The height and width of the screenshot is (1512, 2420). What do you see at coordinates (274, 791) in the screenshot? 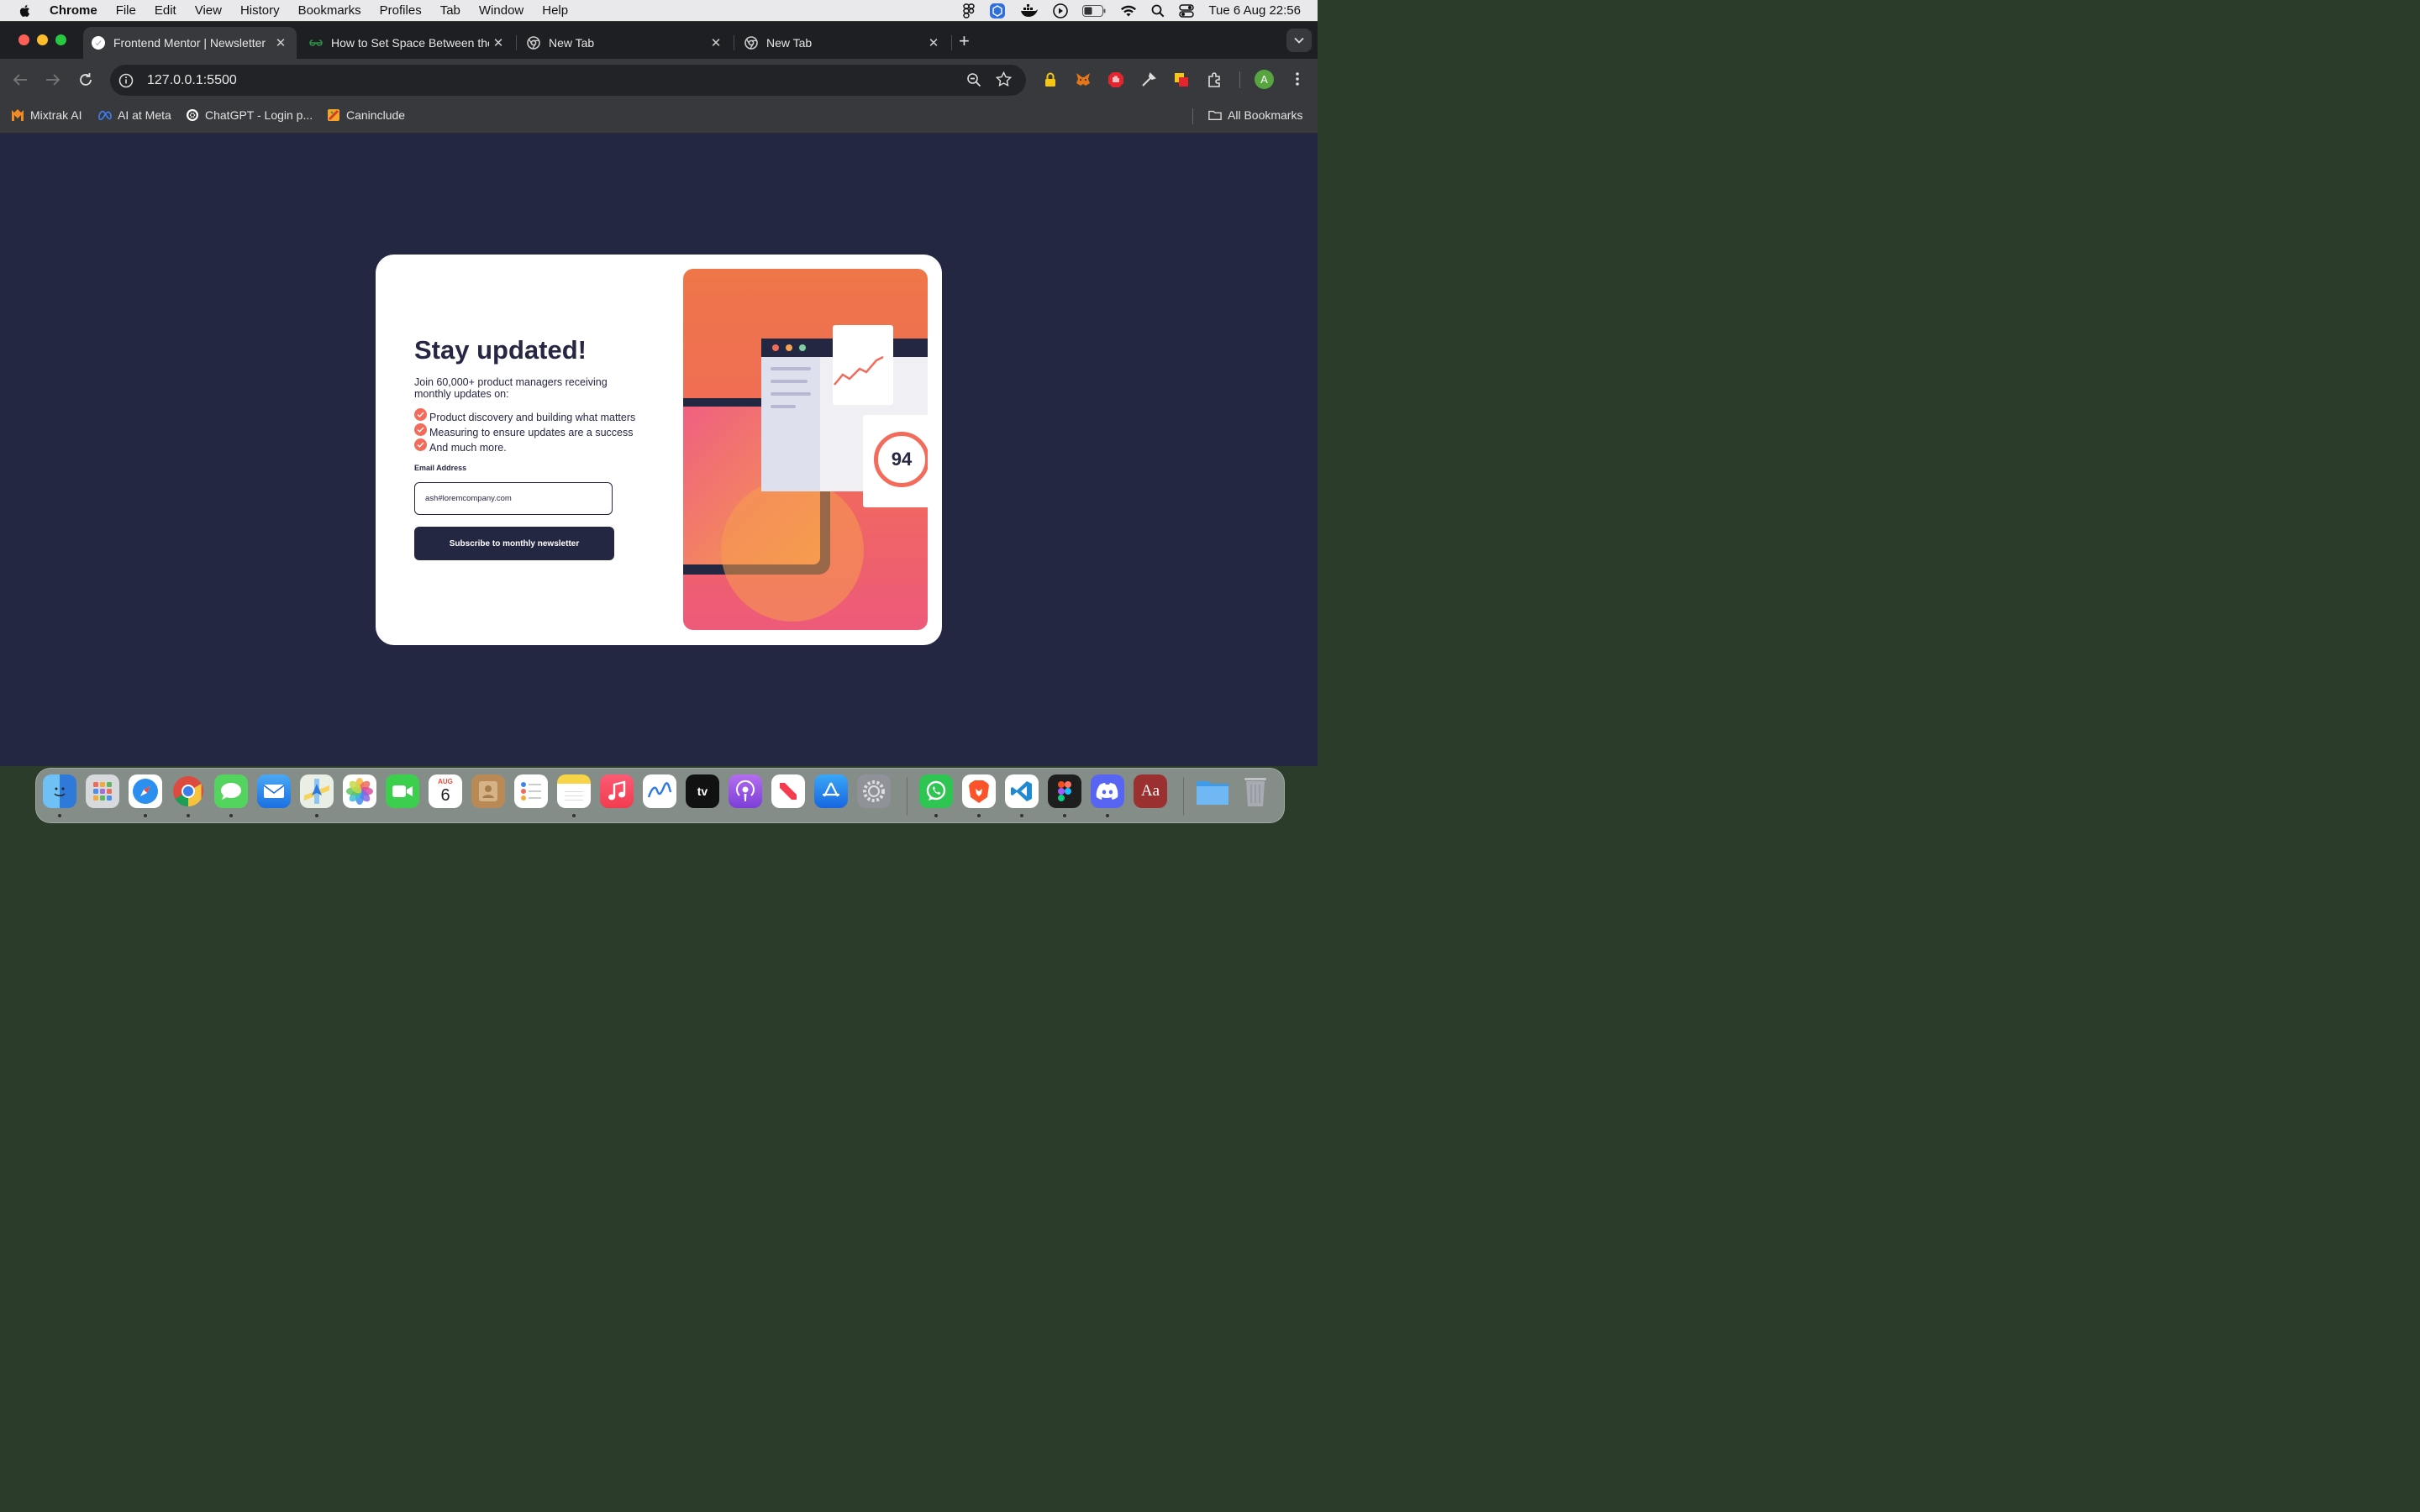
I see `mail-icon` at bounding box center [274, 791].